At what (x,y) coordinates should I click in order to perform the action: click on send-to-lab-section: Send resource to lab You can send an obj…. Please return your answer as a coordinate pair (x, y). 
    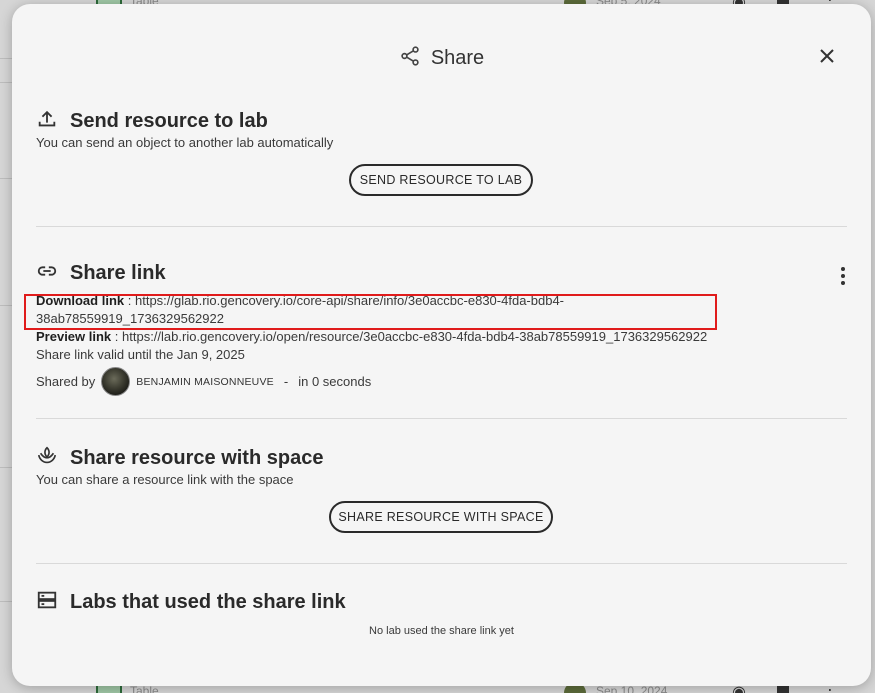
    Looking at the image, I should click on (441, 129).